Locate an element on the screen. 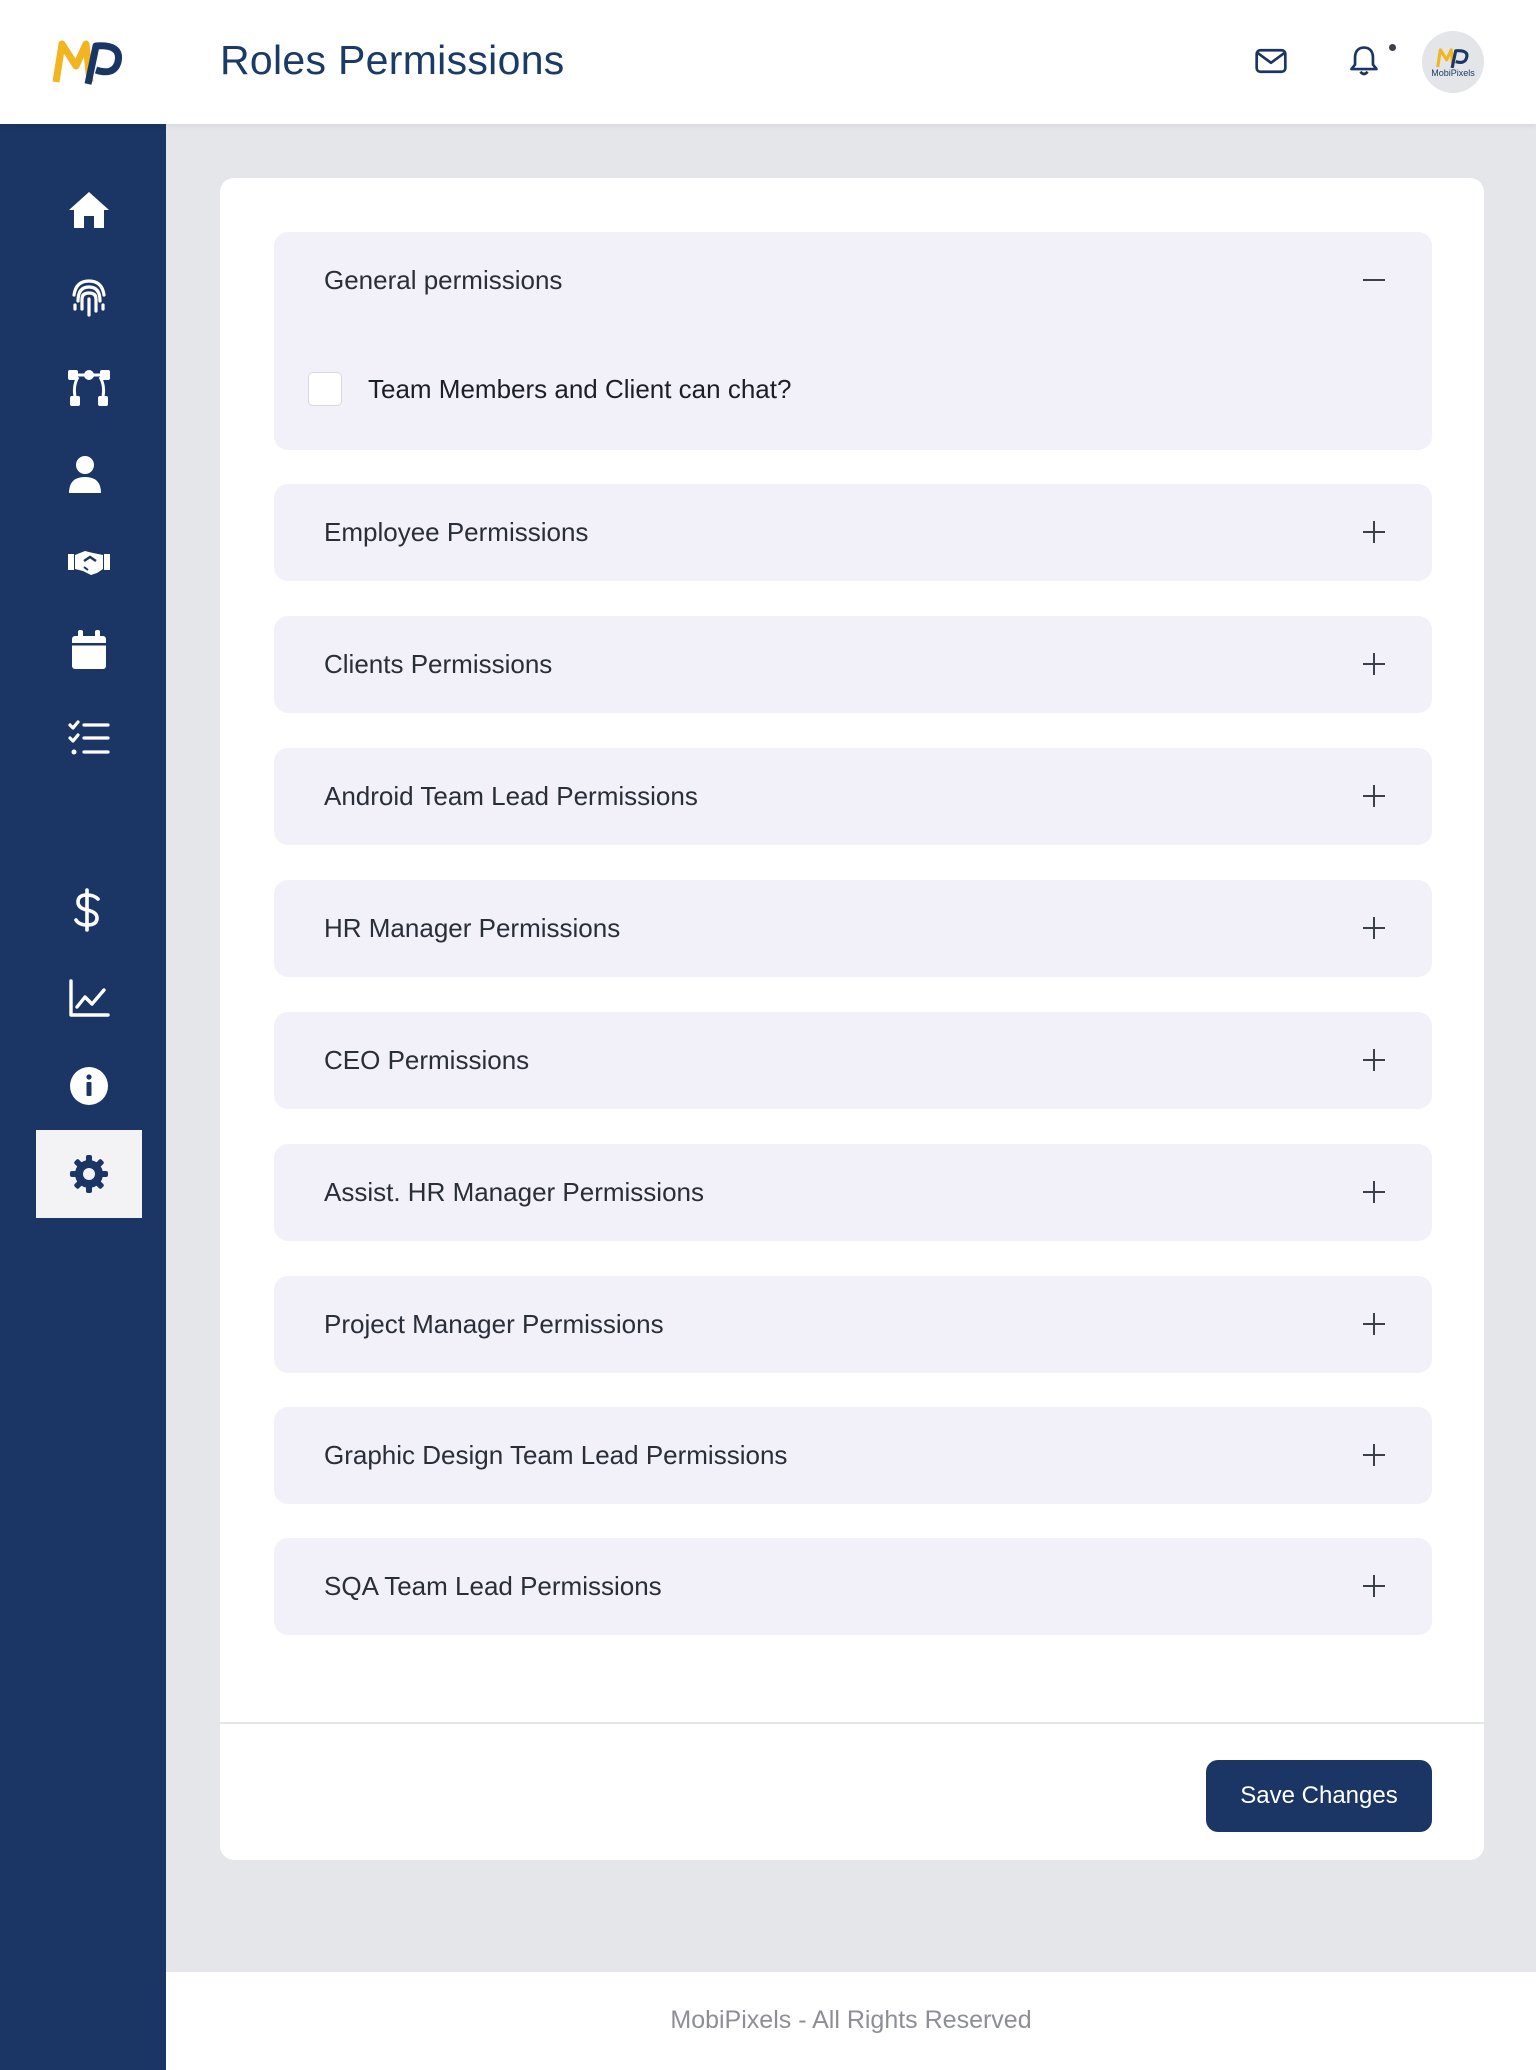 The width and height of the screenshot is (1536, 2070). sidebar-item-payroll is located at coordinates (89, 910).